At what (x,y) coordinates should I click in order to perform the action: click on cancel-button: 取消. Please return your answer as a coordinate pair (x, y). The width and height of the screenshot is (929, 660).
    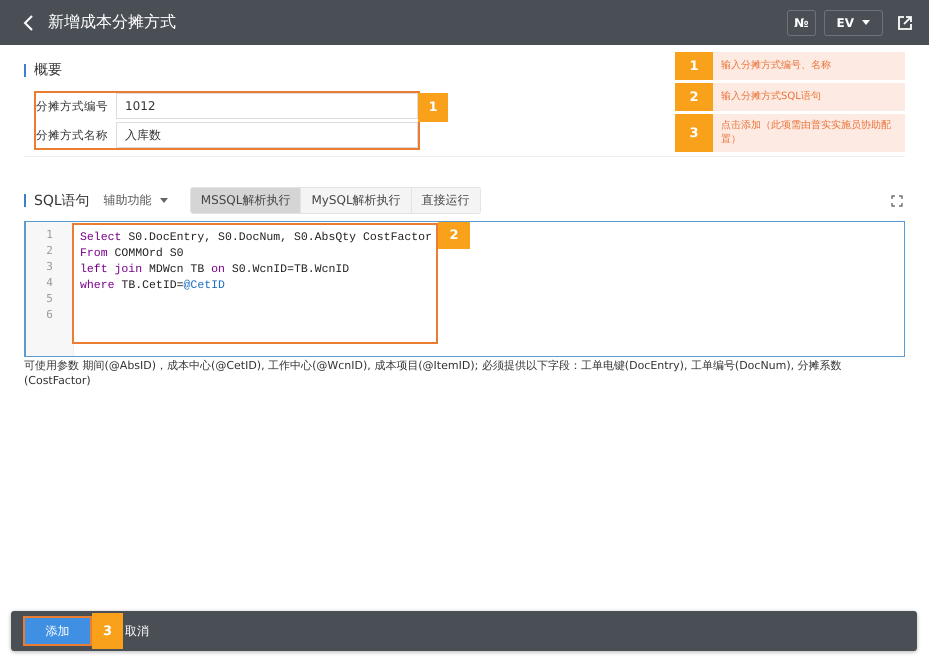
    Looking at the image, I should click on (137, 631).